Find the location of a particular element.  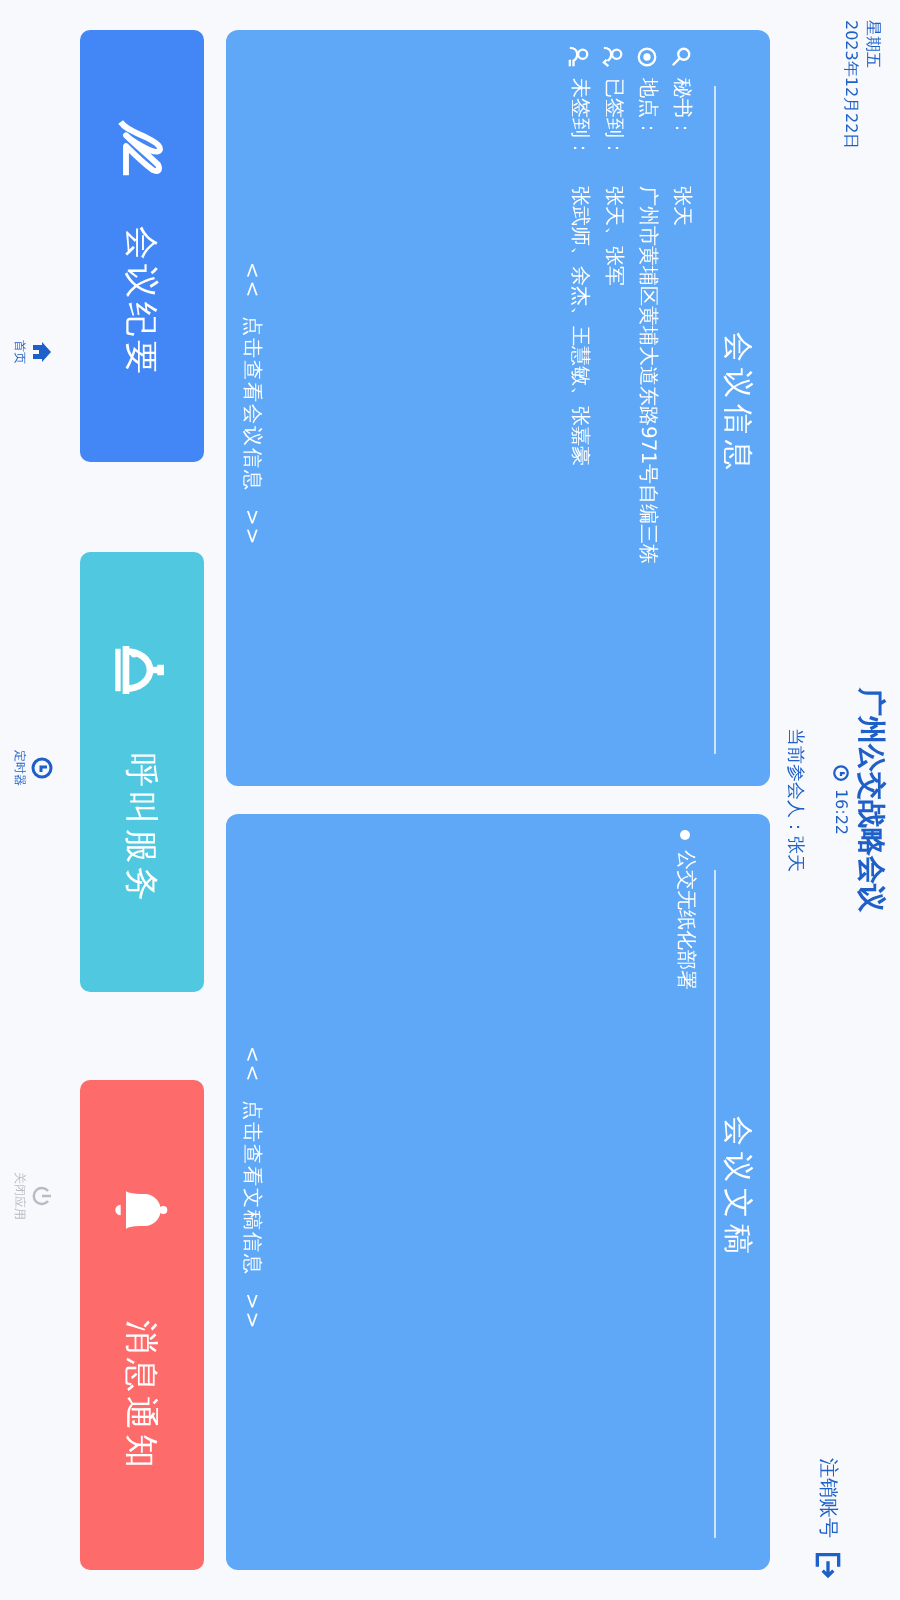

pin-icon is located at coordinates (681, 57).